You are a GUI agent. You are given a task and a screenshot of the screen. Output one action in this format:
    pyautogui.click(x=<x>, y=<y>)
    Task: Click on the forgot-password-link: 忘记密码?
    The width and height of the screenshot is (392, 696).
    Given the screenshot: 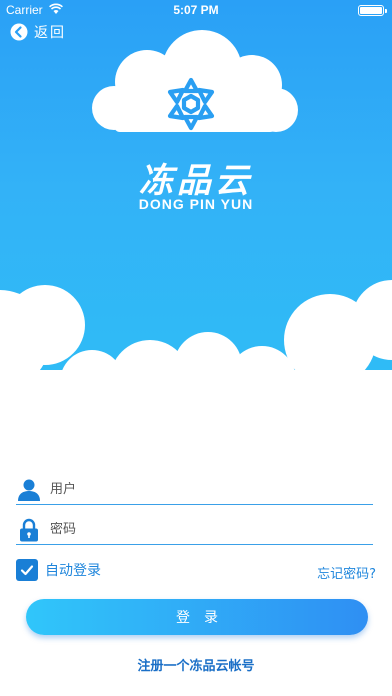 What is the action you would take?
    pyautogui.click(x=346, y=572)
    